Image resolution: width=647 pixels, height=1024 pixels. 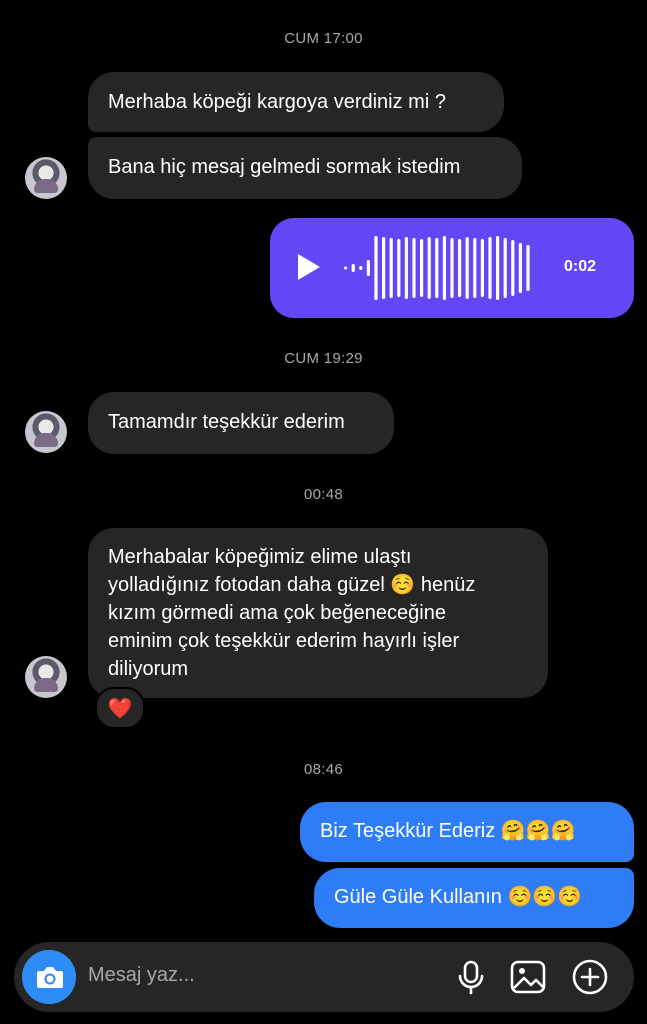 What do you see at coordinates (241, 423) in the screenshot?
I see `incoming-message: Tamamdır teşekkür ederim` at bounding box center [241, 423].